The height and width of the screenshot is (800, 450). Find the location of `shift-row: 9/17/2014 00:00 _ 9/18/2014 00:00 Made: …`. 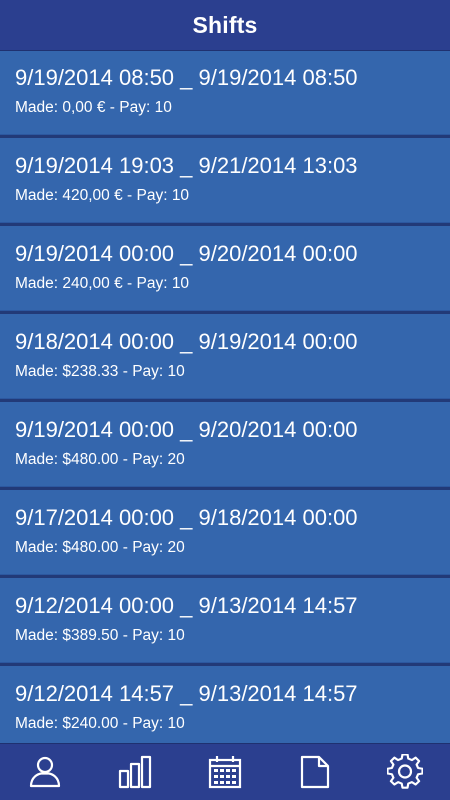

shift-row: 9/17/2014 00:00 _ 9/18/2014 00:00 Made: … is located at coordinates (225, 532).